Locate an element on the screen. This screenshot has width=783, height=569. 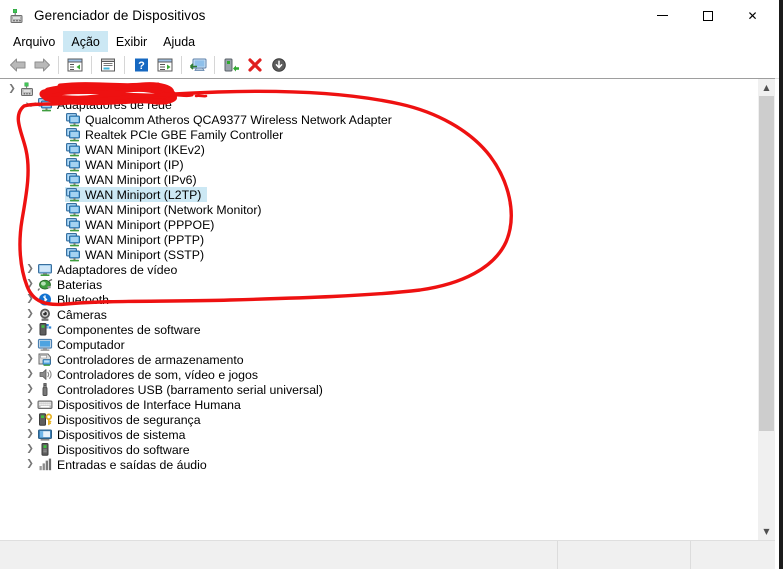
close-button: ✕ is located at coordinates (752, 15).